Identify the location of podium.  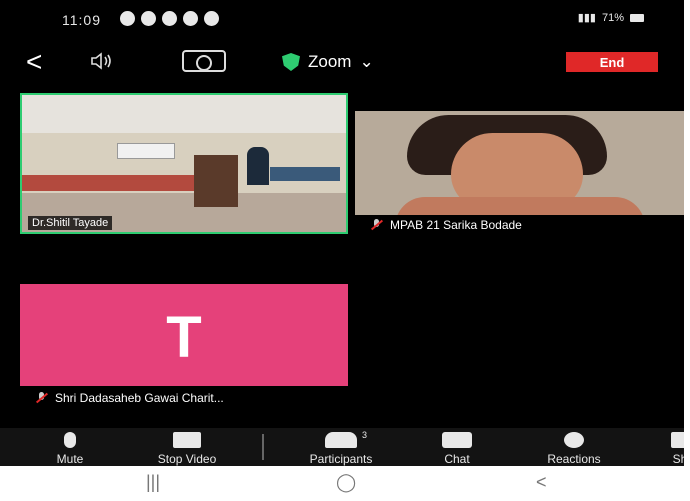
(216, 181).